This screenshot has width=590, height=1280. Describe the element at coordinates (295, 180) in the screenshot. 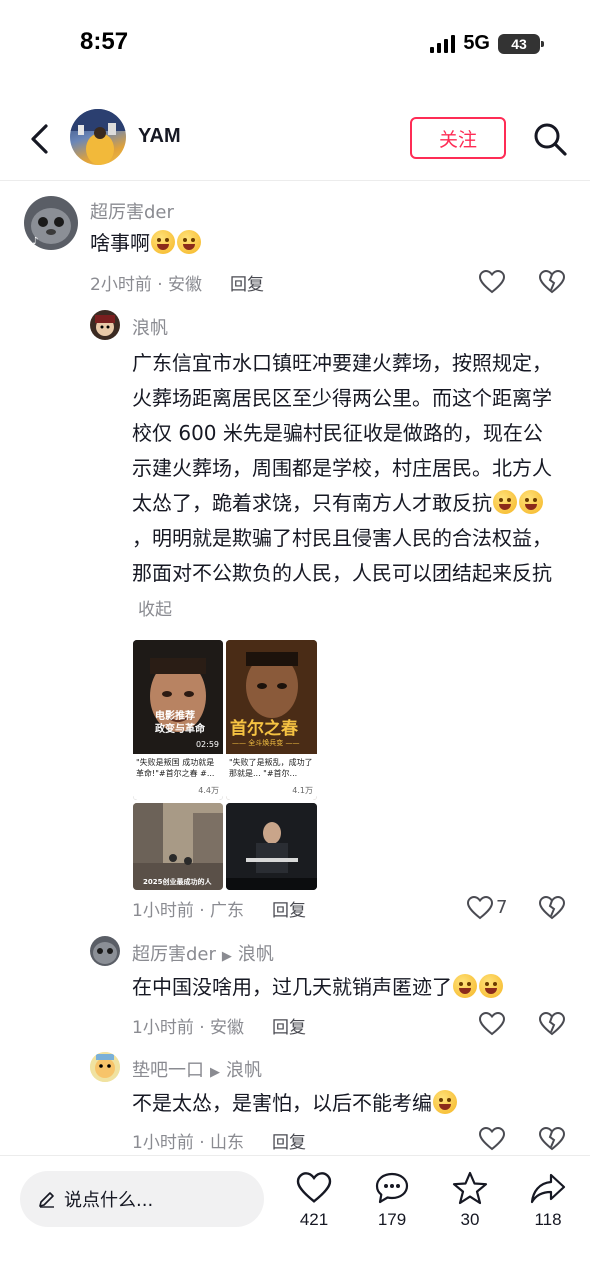

I see `nav-divider` at that location.